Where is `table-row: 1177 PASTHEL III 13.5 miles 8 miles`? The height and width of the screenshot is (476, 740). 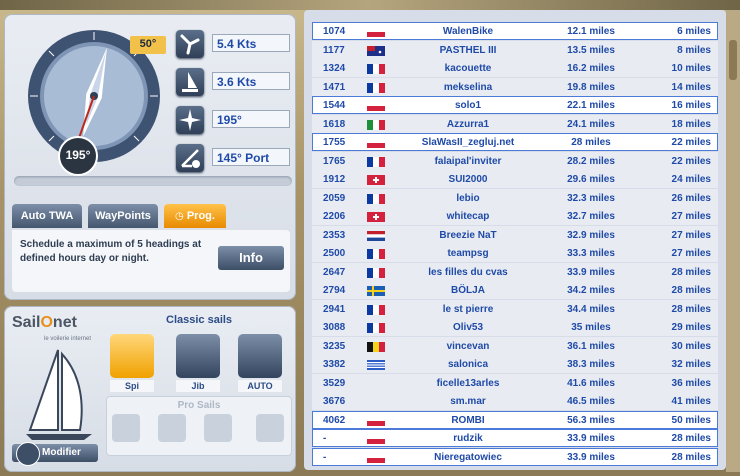
table-row: 1177 PASTHEL III 13.5 miles 8 miles is located at coordinates (515, 49).